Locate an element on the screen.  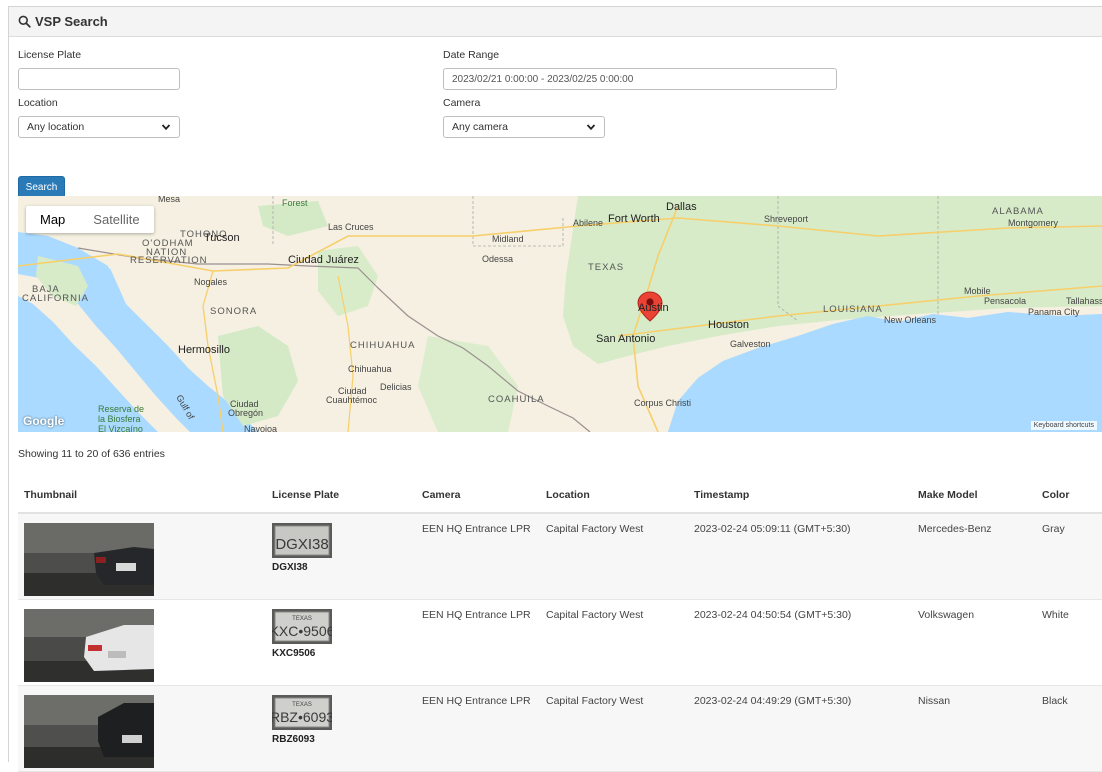
entries-summary: Showing 11 to 20 of 636 entries is located at coordinates (91, 454).